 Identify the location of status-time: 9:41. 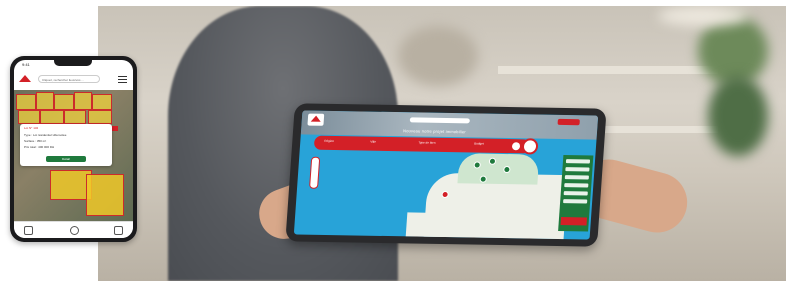
(26, 64).